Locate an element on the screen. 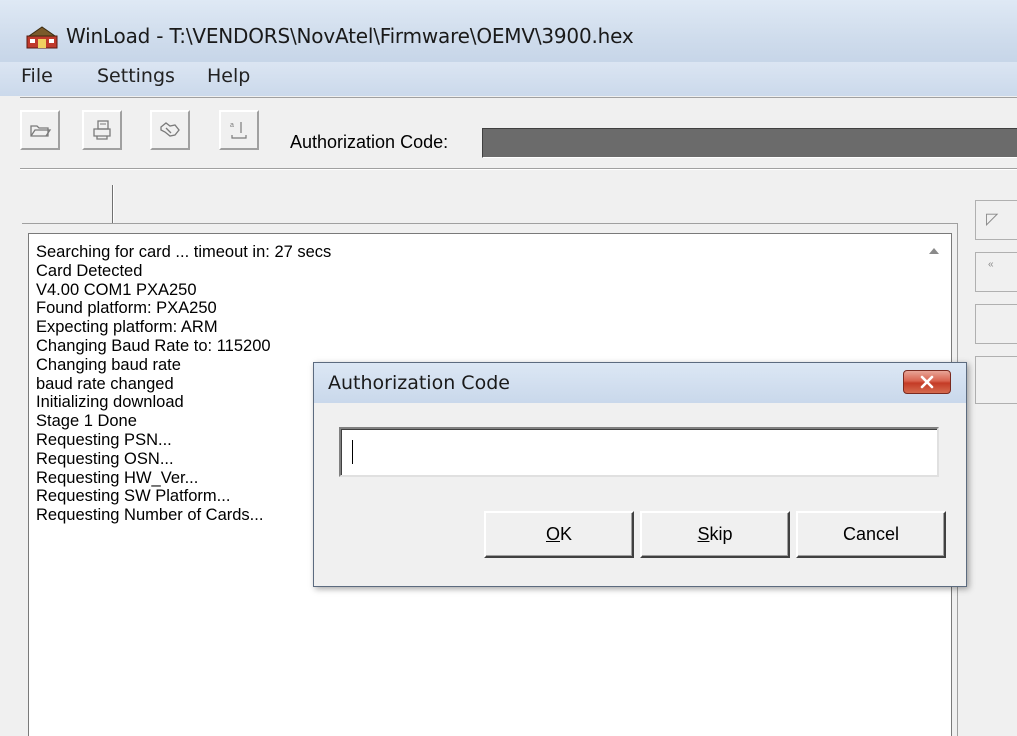 The height and width of the screenshot is (736, 1017). authorize-button is located at coordinates (170, 130).